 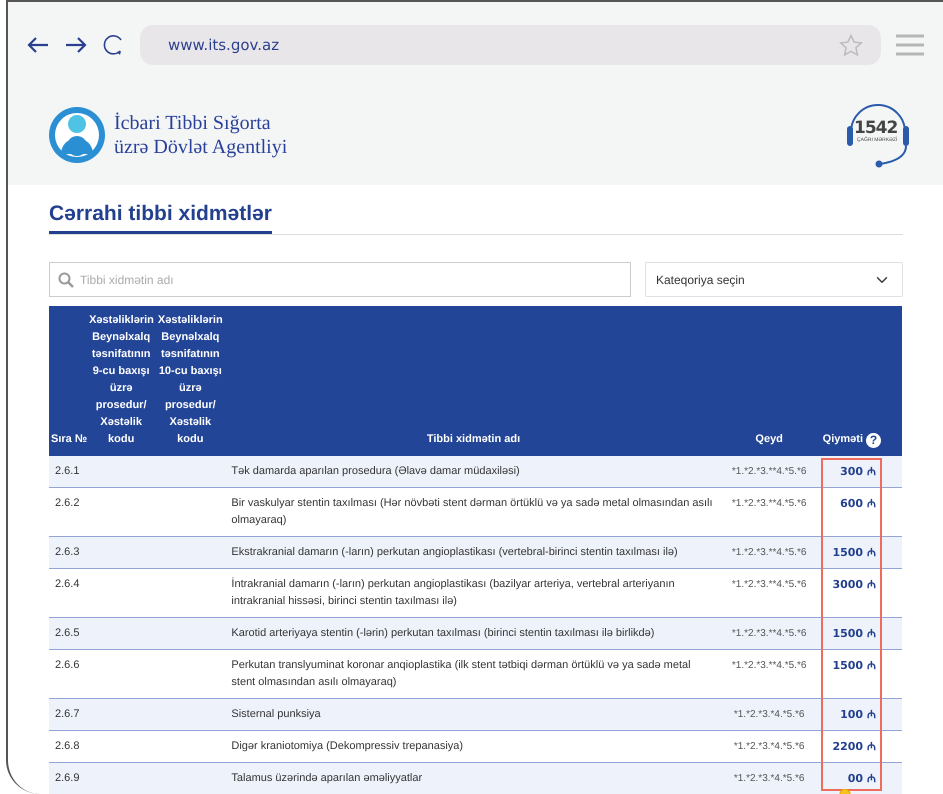 What do you see at coordinates (66, 280) in the screenshot?
I see `search-icon` at bounding box center [66, 280].